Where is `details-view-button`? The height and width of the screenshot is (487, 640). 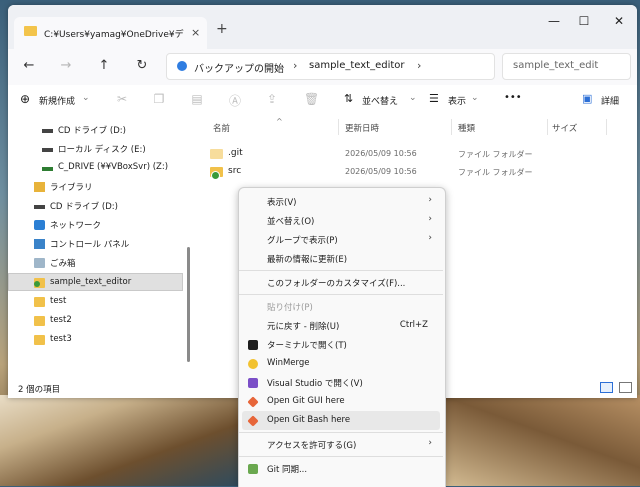
details-view-button is located at coordinates (606, 387).